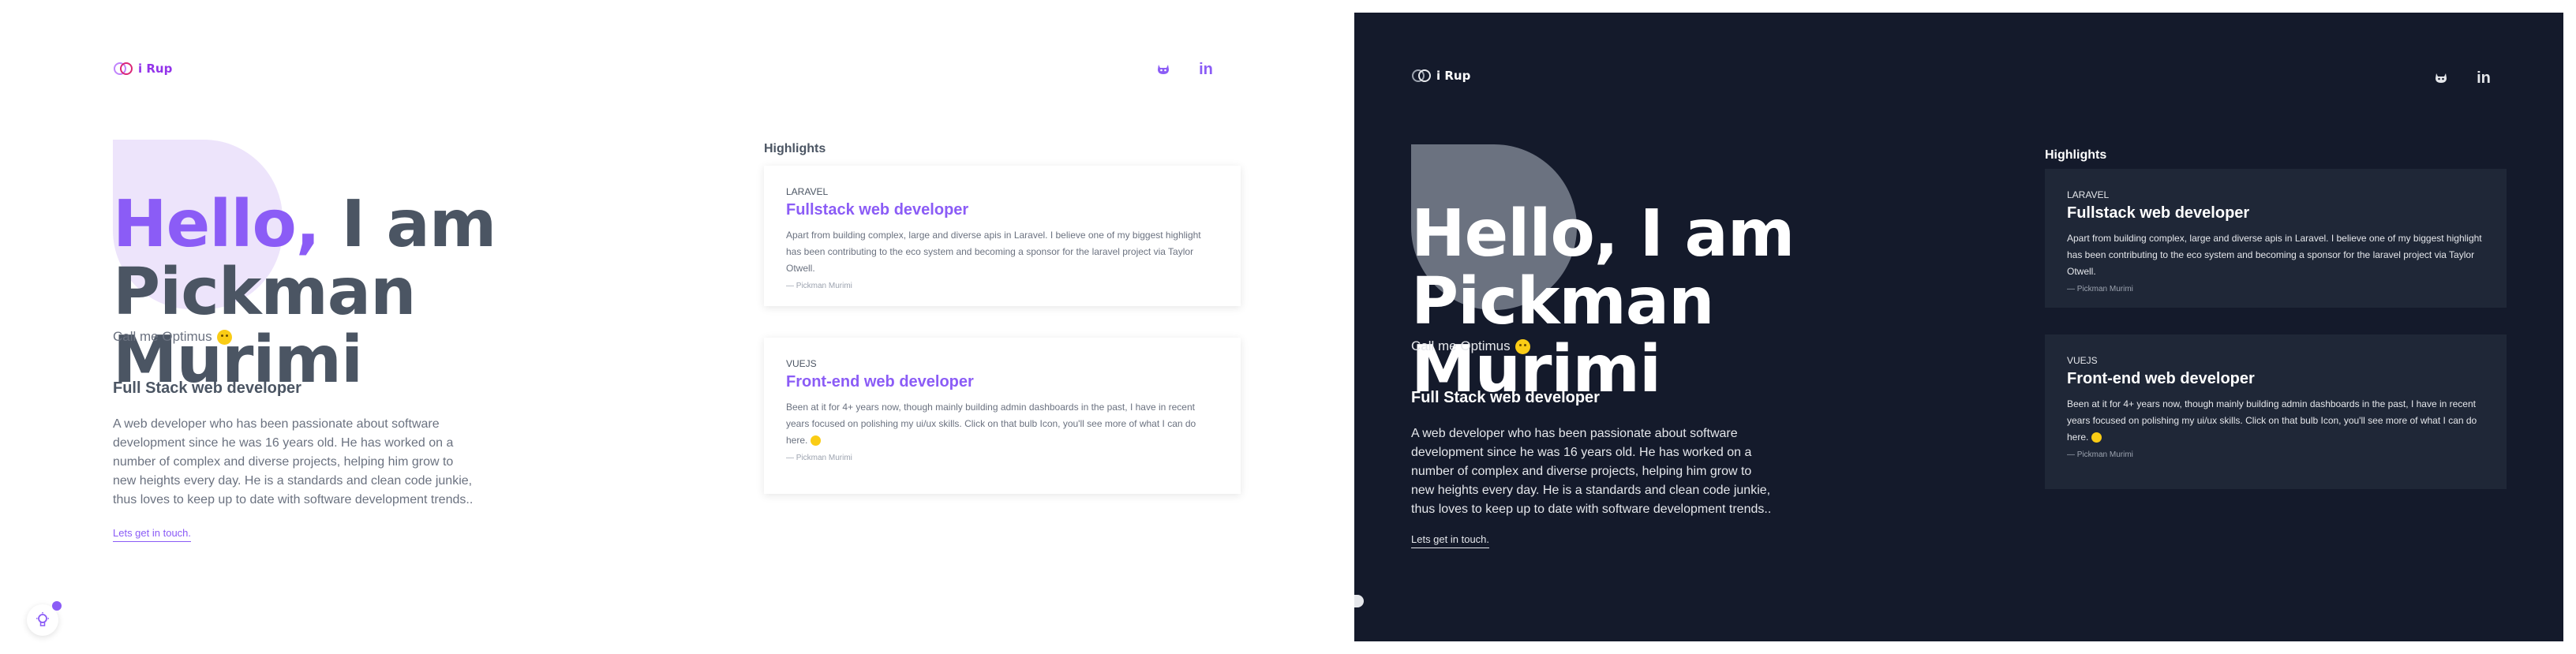 The image size is (2576, 654). I want to click on notification-dot, so click(57, 606).